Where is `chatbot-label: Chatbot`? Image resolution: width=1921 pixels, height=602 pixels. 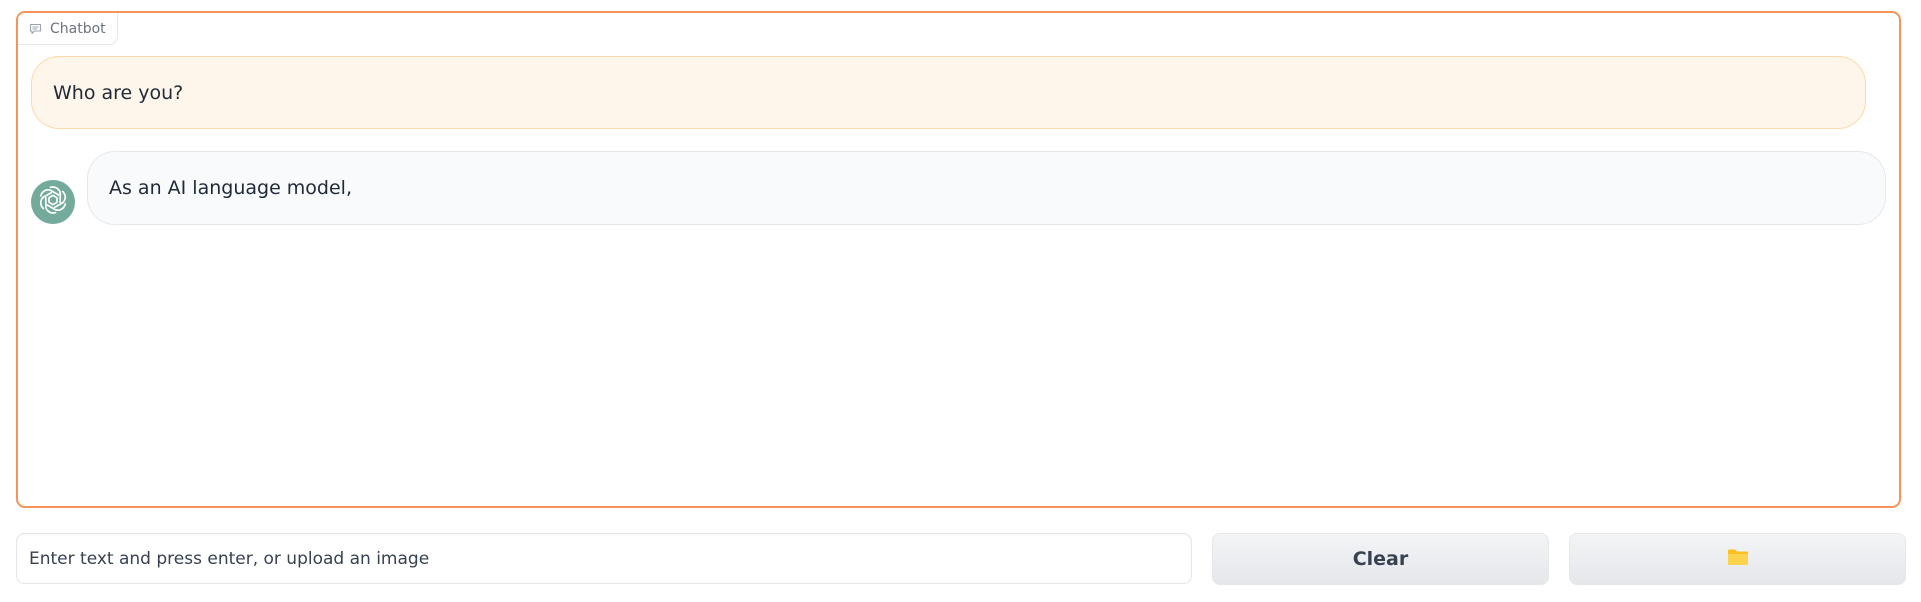 chatbot-label: Chatbot is located at coordinates (68, 29).